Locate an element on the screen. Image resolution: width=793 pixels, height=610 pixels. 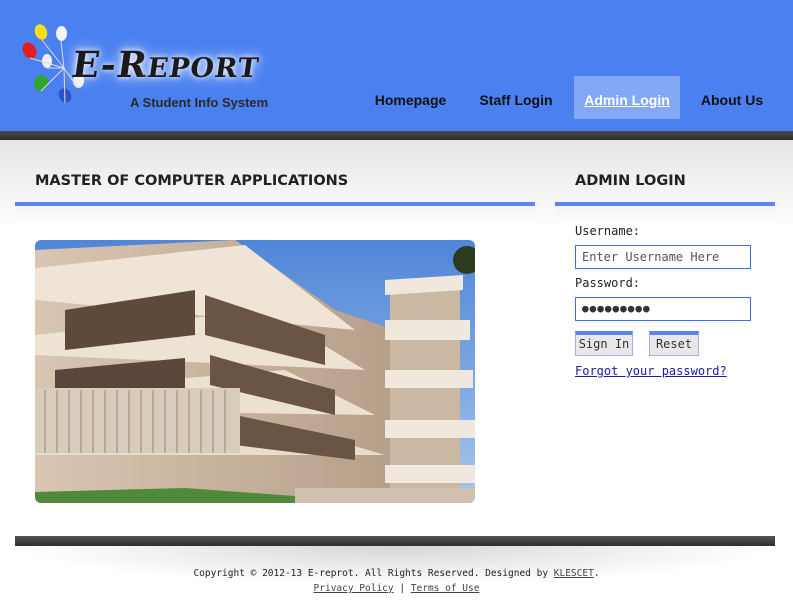
username-input is located at coordinates (663, 257).